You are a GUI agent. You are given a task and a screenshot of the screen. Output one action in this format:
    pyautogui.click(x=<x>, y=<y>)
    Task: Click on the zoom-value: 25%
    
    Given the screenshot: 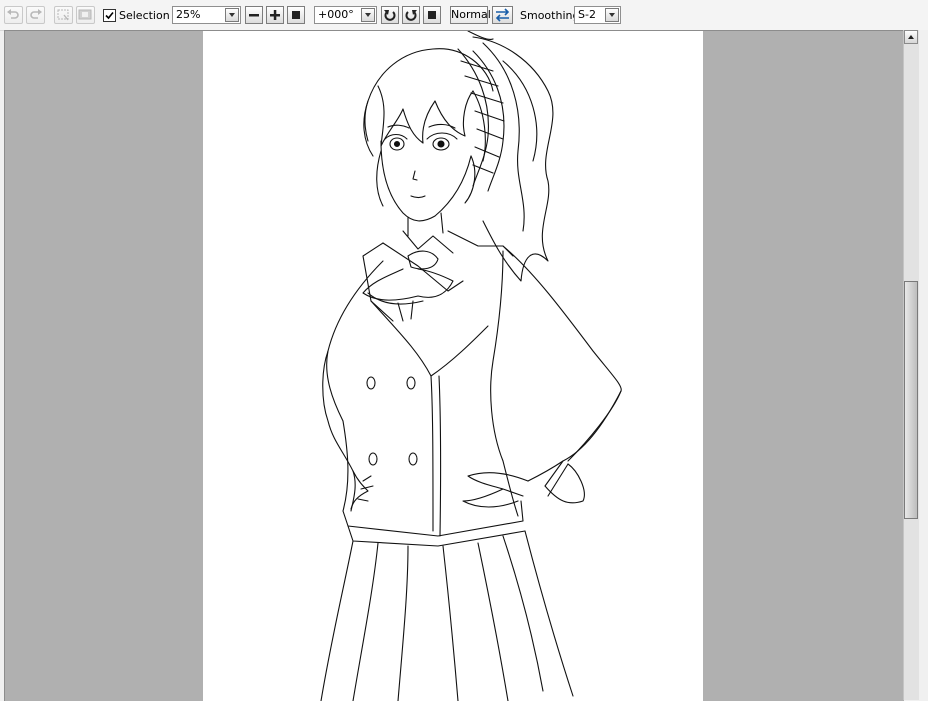 What is the action you would take?
    pyautogui.click(x=188, y=14)
    